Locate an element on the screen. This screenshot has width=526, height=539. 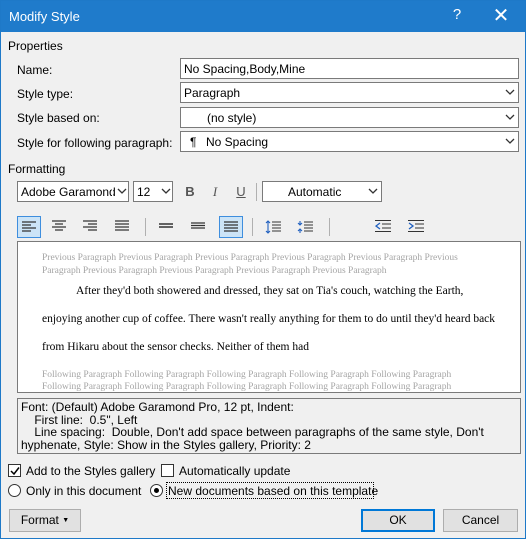
based-on-label: Style based on: is located at coordinates (58, 118).